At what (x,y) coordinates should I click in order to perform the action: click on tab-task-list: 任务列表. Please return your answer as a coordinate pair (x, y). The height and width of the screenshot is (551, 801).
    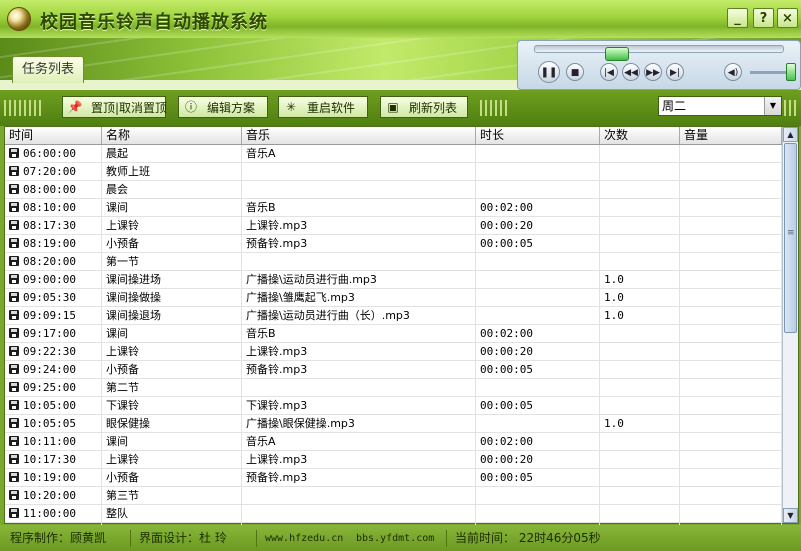
    Looking at the image, I should click on (48, 69).